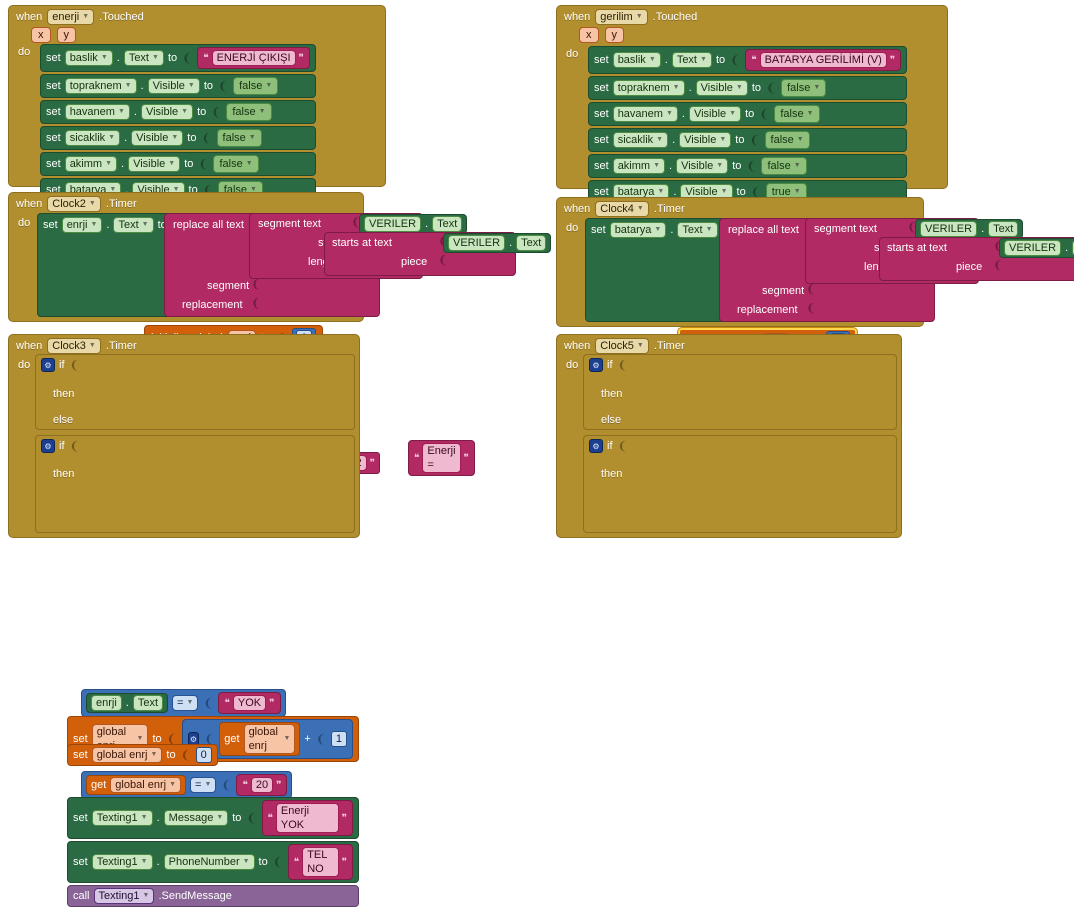 This screenshot has height=909, width=1074. What do you see at coordinates (249, 703) in the screenshot?
I see `compare-value: YOK` at bounding box center [249, 703].